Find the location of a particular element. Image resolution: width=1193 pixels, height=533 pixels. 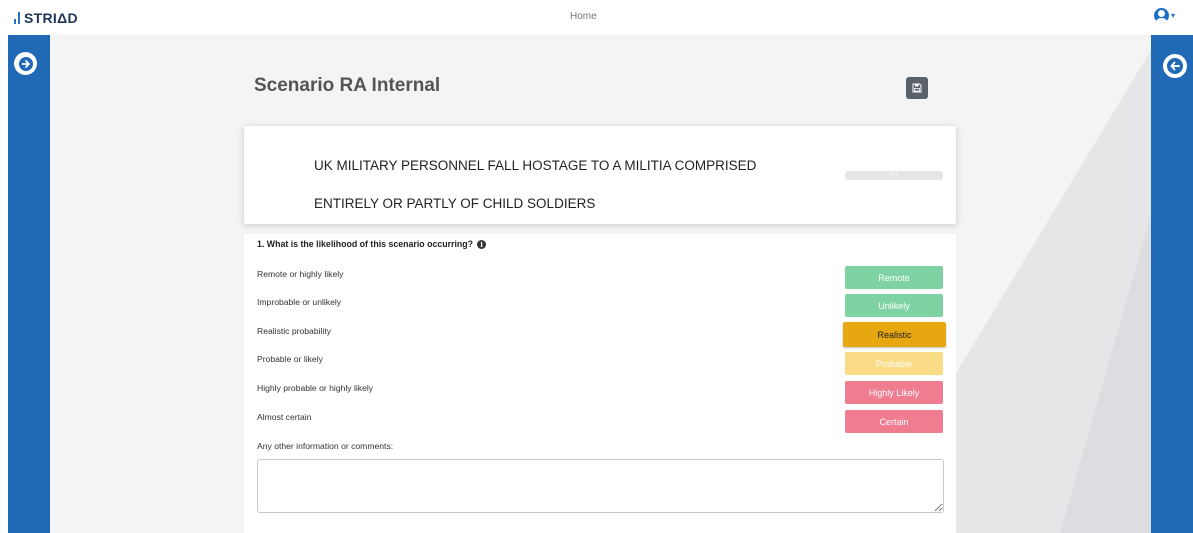

top-navbar: STRIΔD Home ▾ is located at coordinates (596, 17).